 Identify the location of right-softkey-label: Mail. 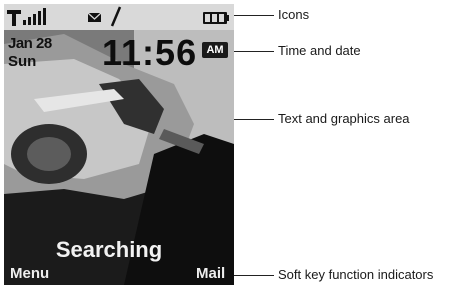
(210, 274).